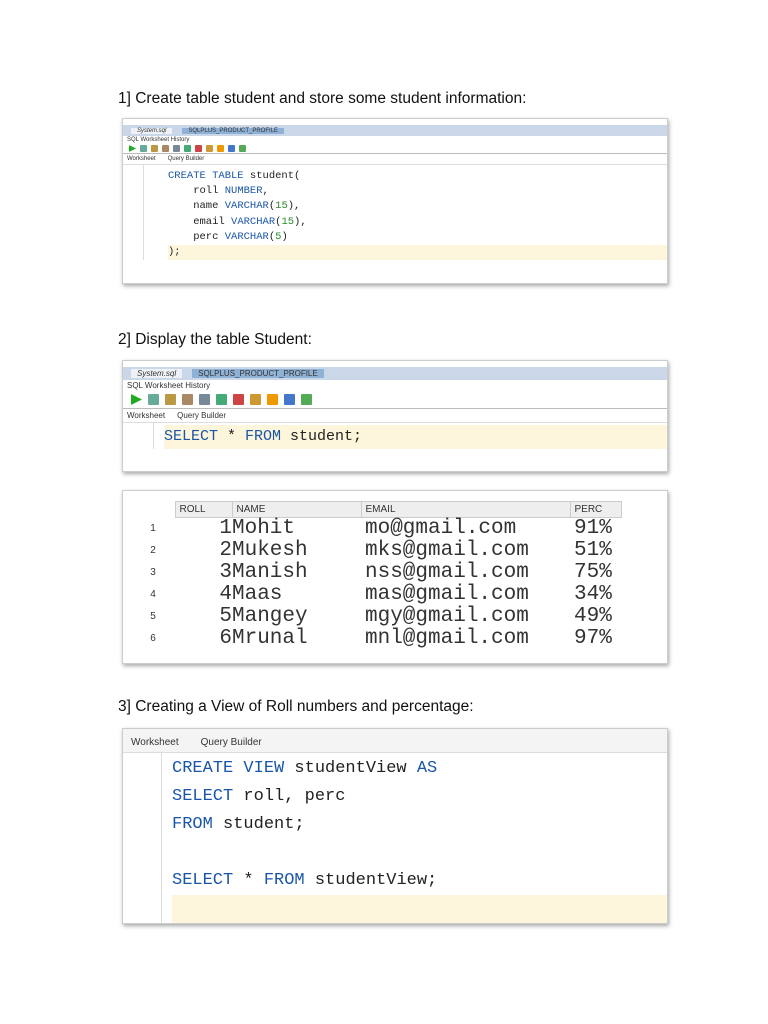  What do you see at coordinates (417, 206) in the screenshot?
I see `code-line: name VARCHAR(15),` at bounding box center [417, 206].